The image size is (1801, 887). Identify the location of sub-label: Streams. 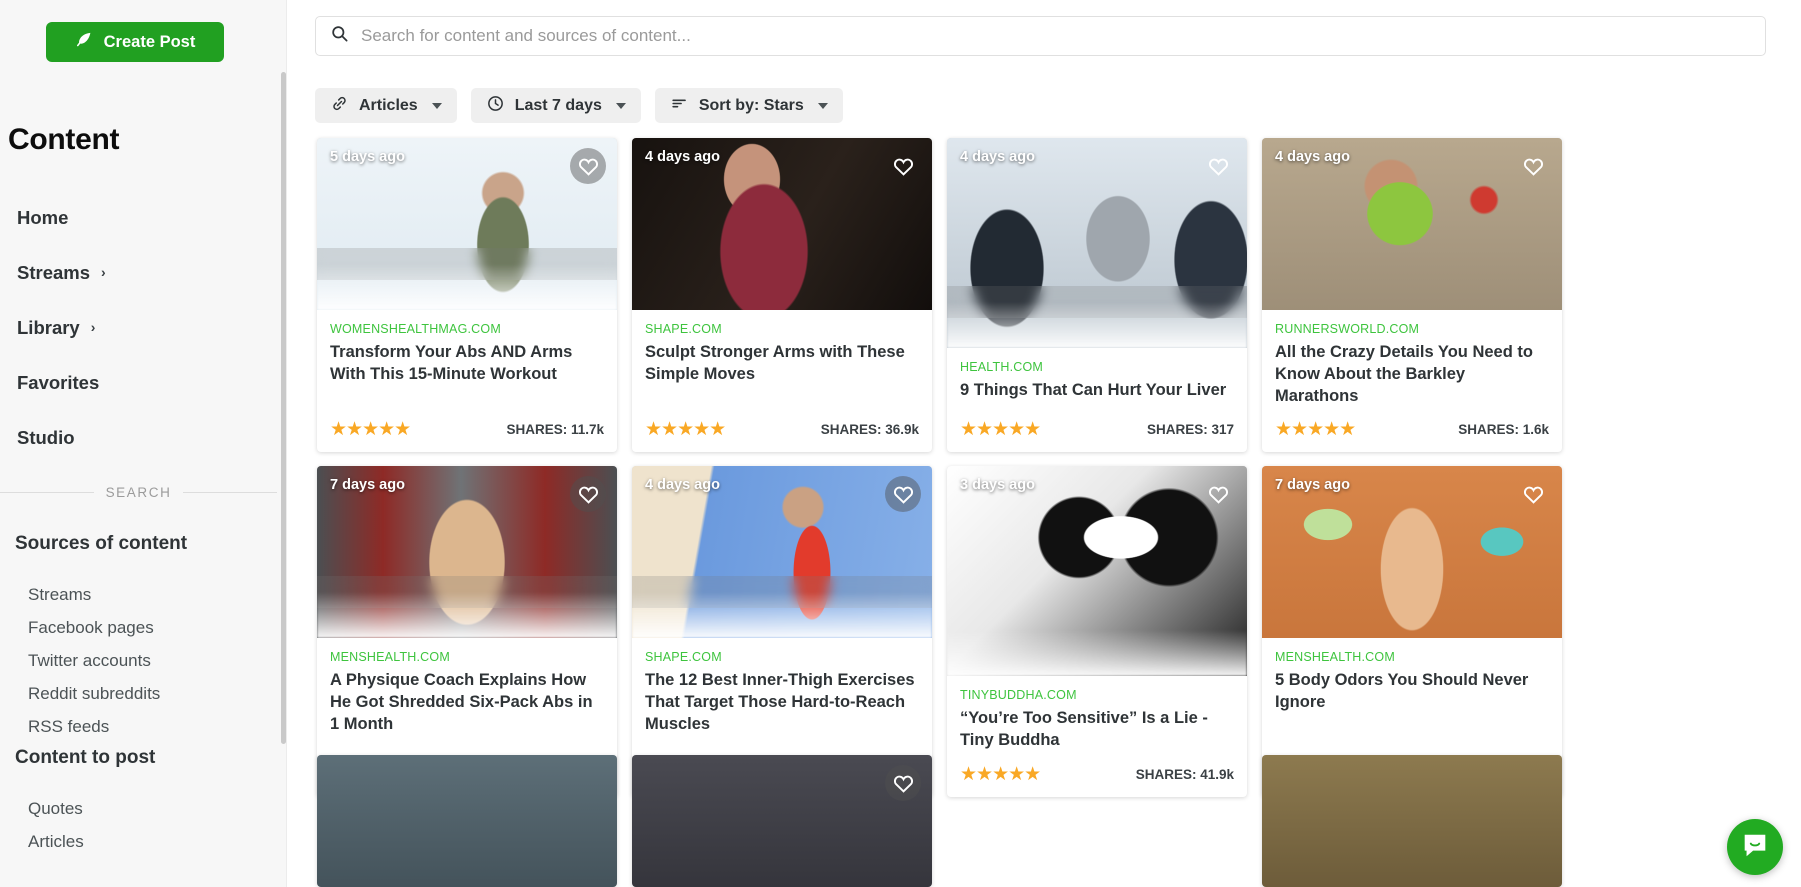
(60, 594).